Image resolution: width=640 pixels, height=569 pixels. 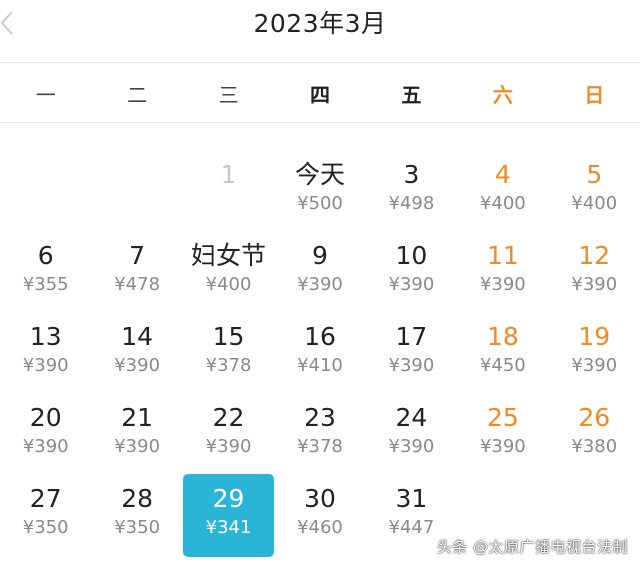 I want to click on weekday-sun: 日, so click(x=594, y=94).